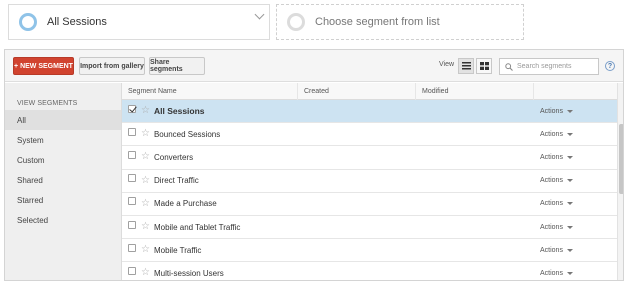  I want to click on table-header: Segment Name Created Modified, so click(369, 91).